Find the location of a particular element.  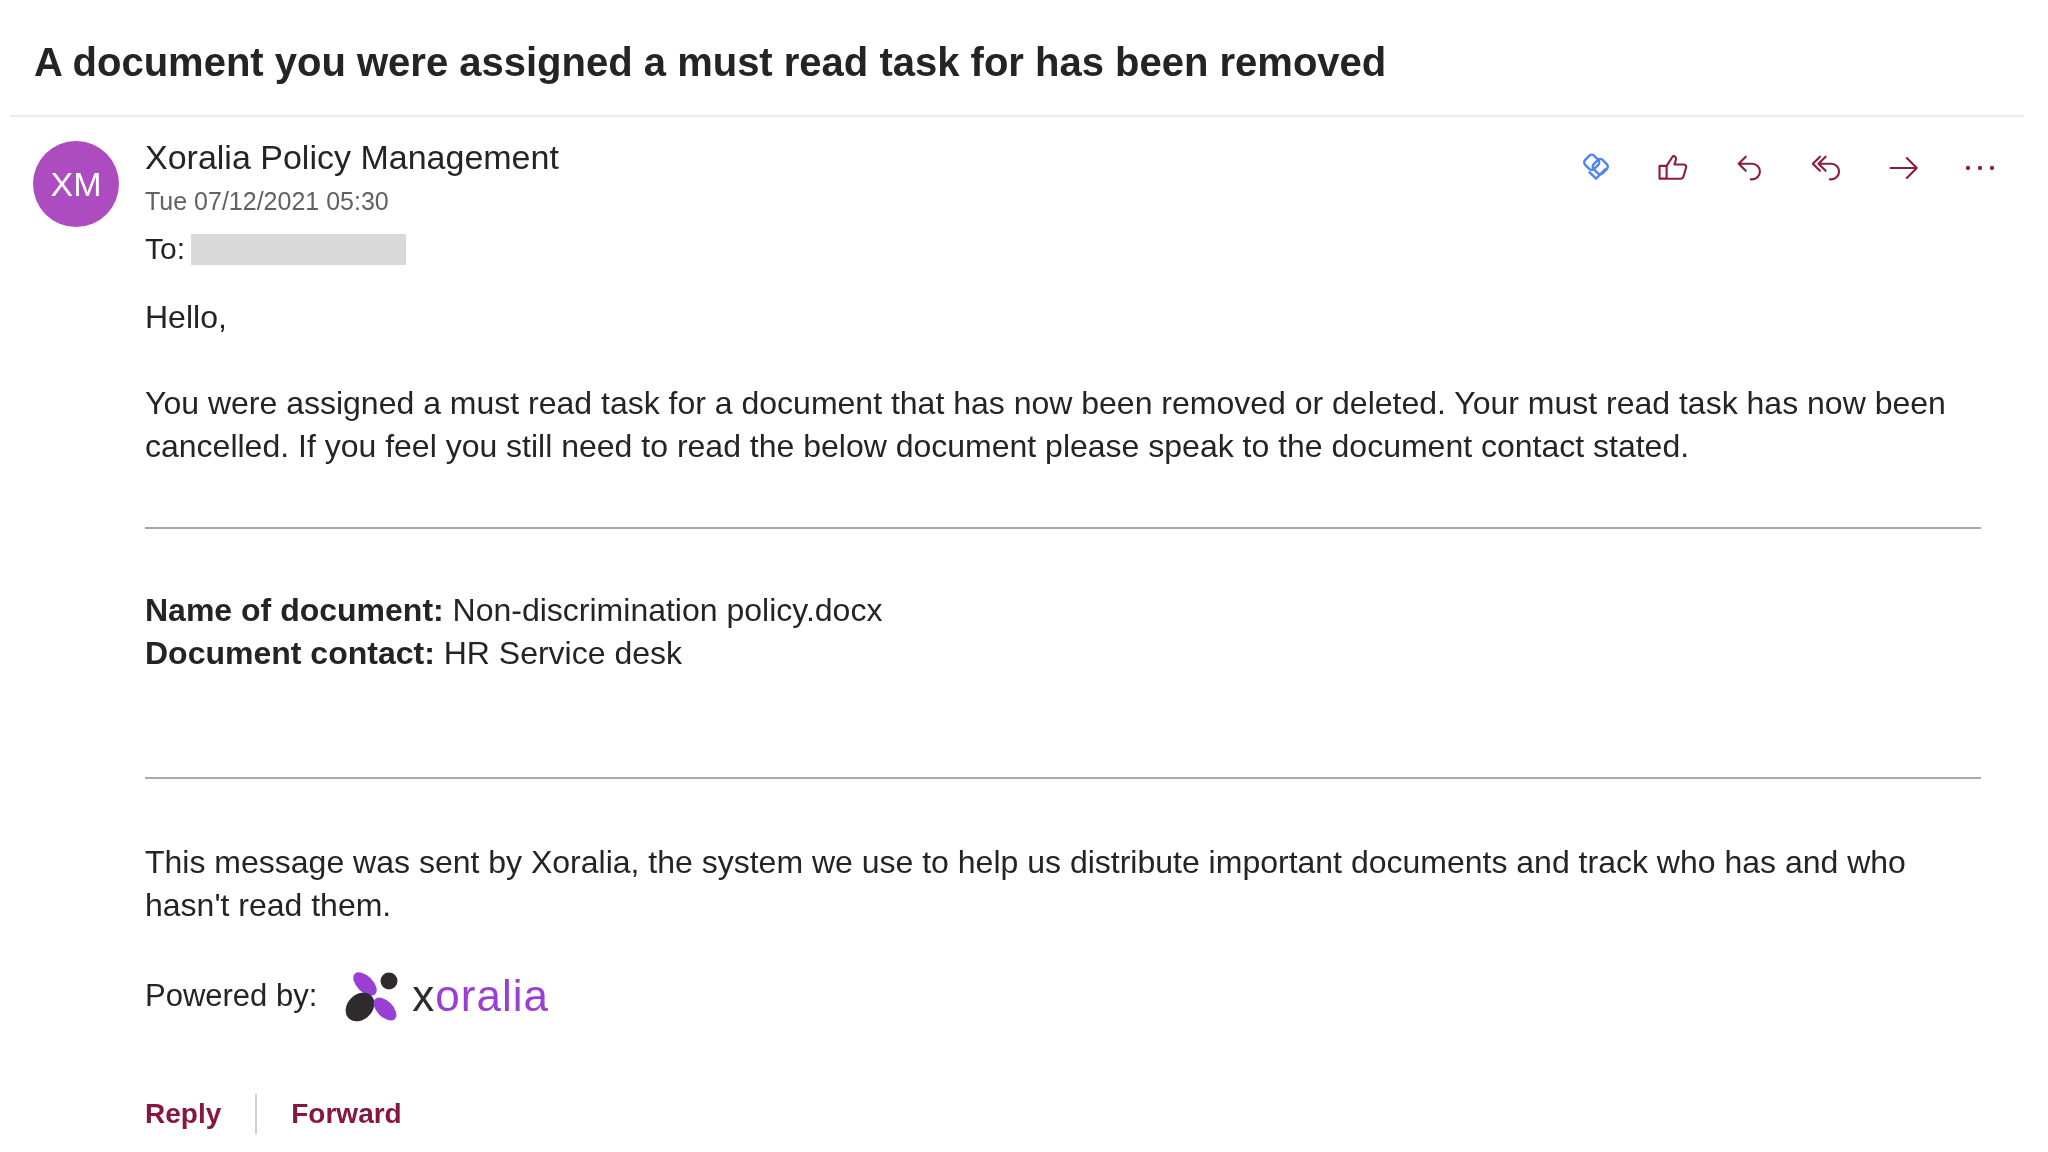

email-action-link: Forward is located at coordinates (346, 1114).